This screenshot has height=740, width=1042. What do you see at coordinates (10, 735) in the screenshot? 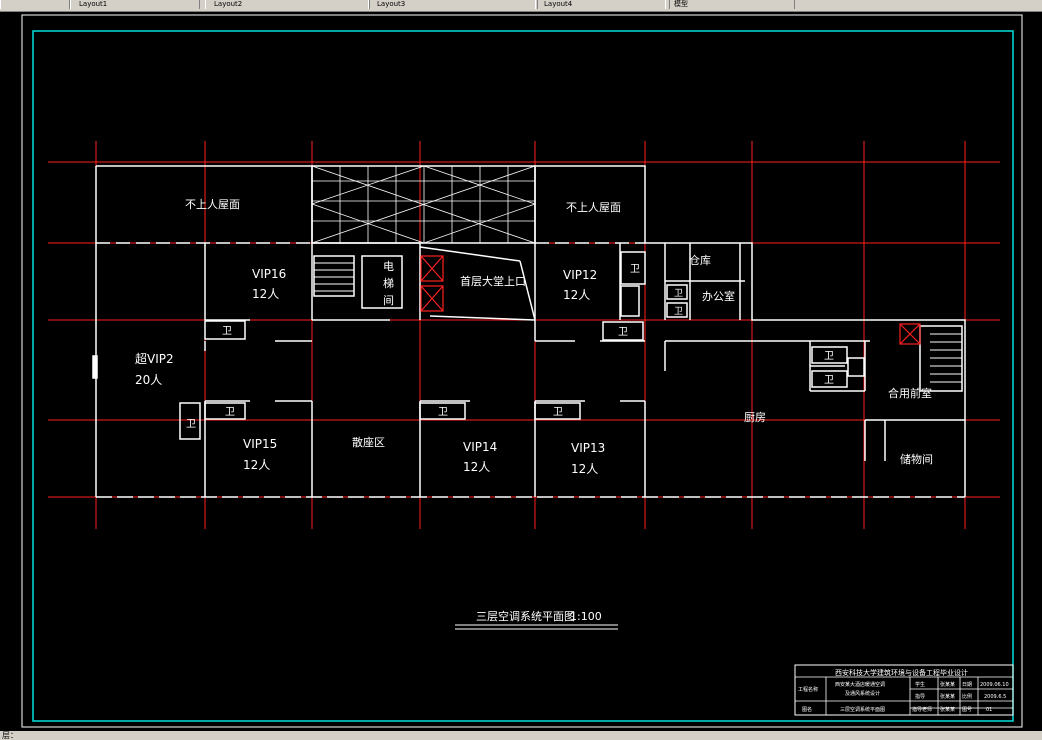
I see `status-text: 层：` at bounding box center [10, 735].